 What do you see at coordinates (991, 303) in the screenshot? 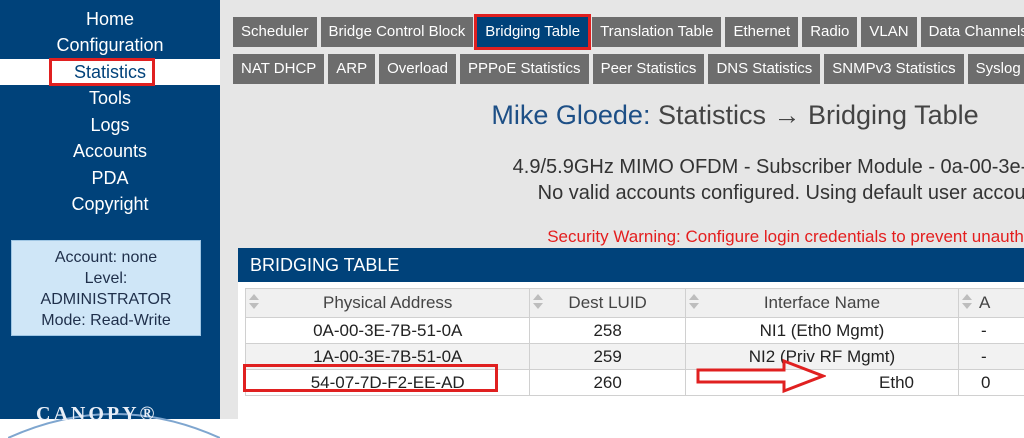
I see `col-extra: A` at bounding box center [991, 303].